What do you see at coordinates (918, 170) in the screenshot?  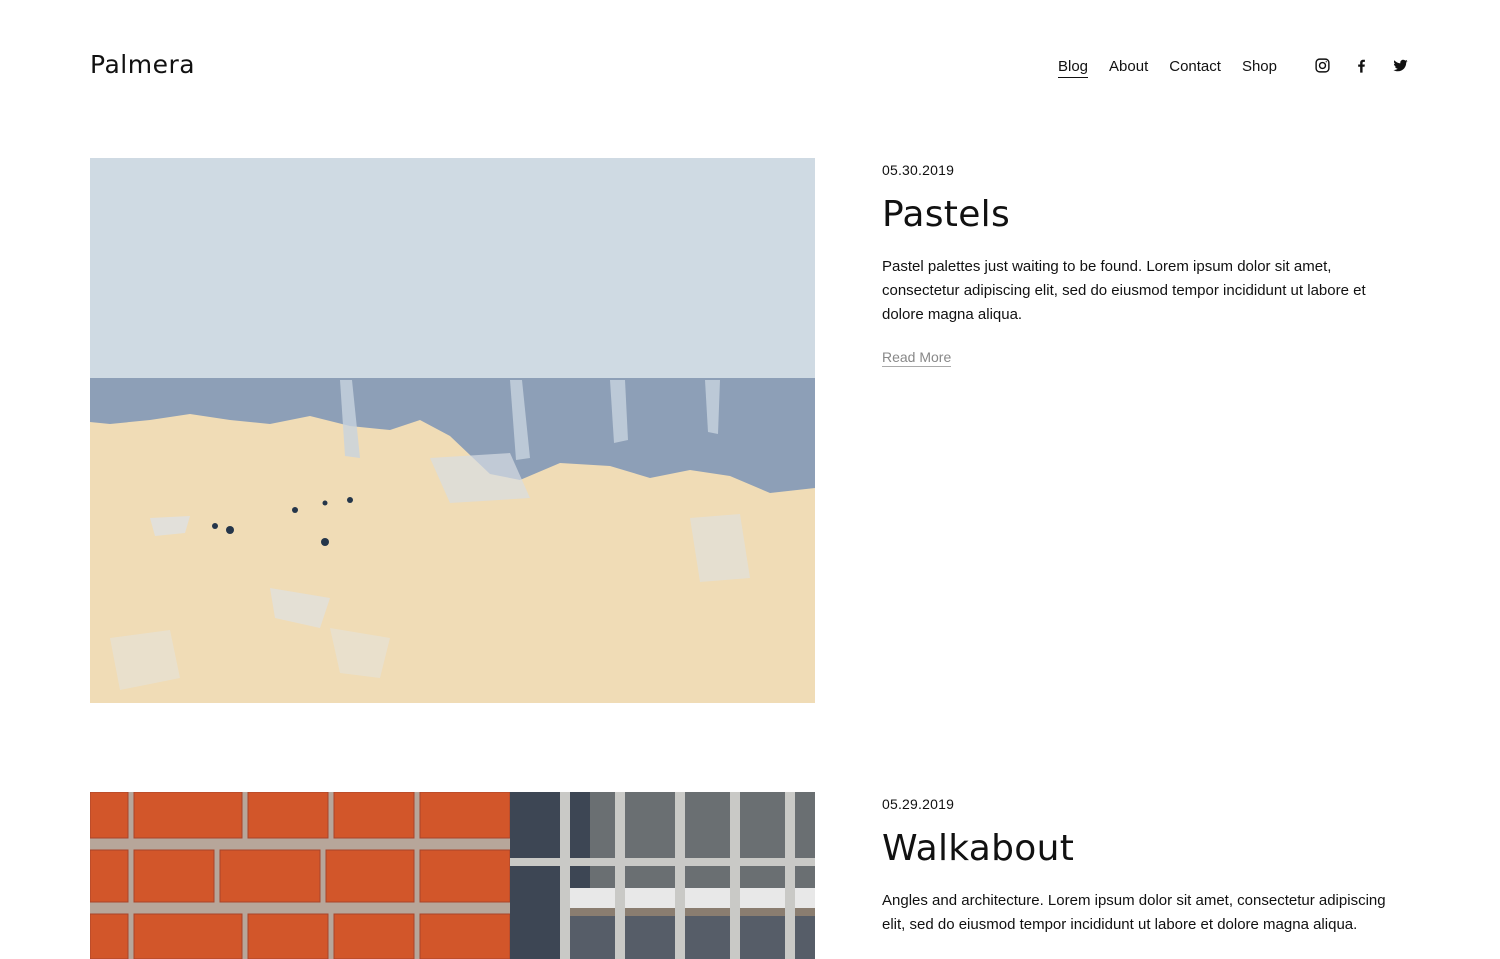 I see `post-date: 05.30.2019` at bounding box center [918, 170].